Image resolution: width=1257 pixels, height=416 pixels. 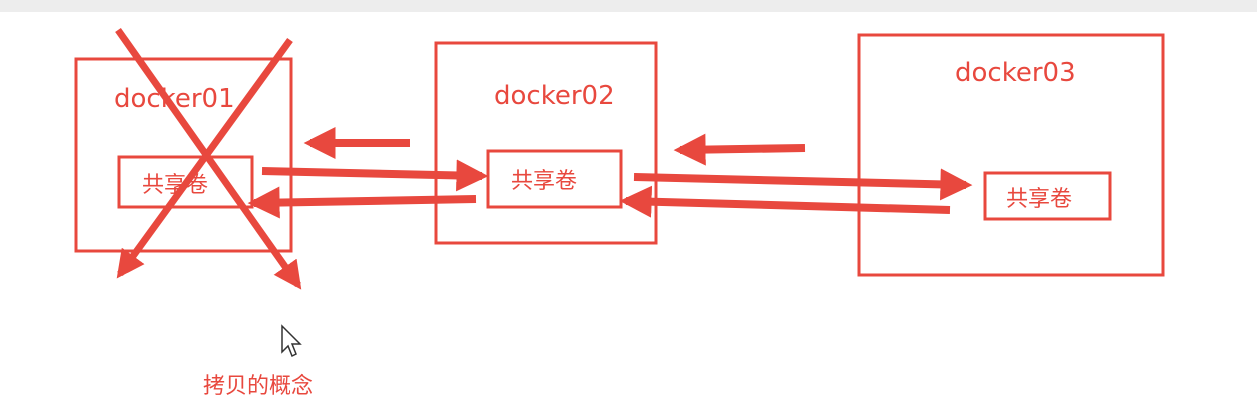 I want to click on container-docker03: docker03 共享卷, so click(x=1011, y=155).